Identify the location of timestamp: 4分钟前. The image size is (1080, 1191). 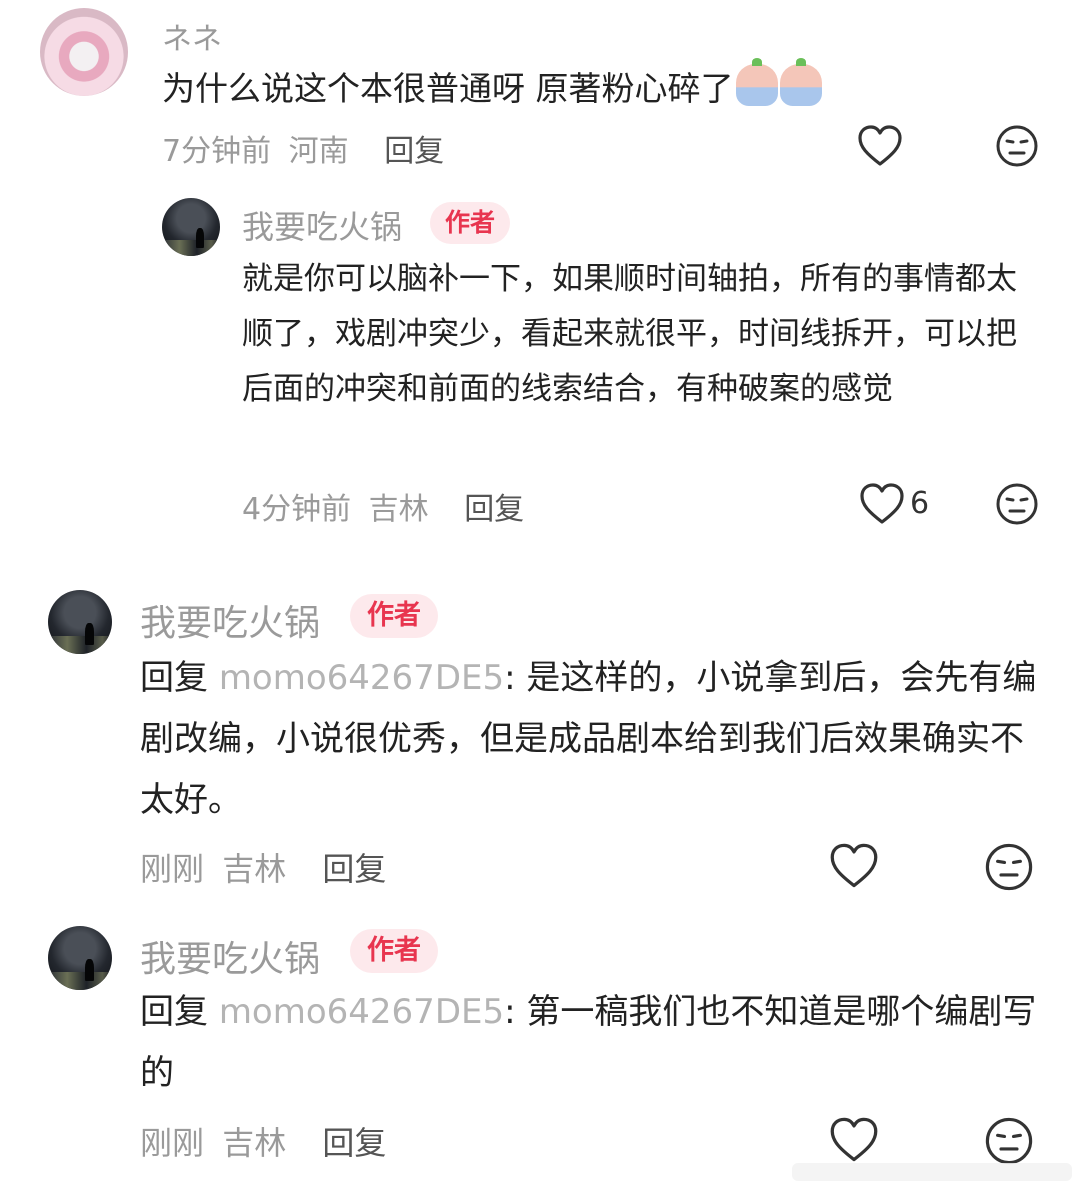
(297, 509).